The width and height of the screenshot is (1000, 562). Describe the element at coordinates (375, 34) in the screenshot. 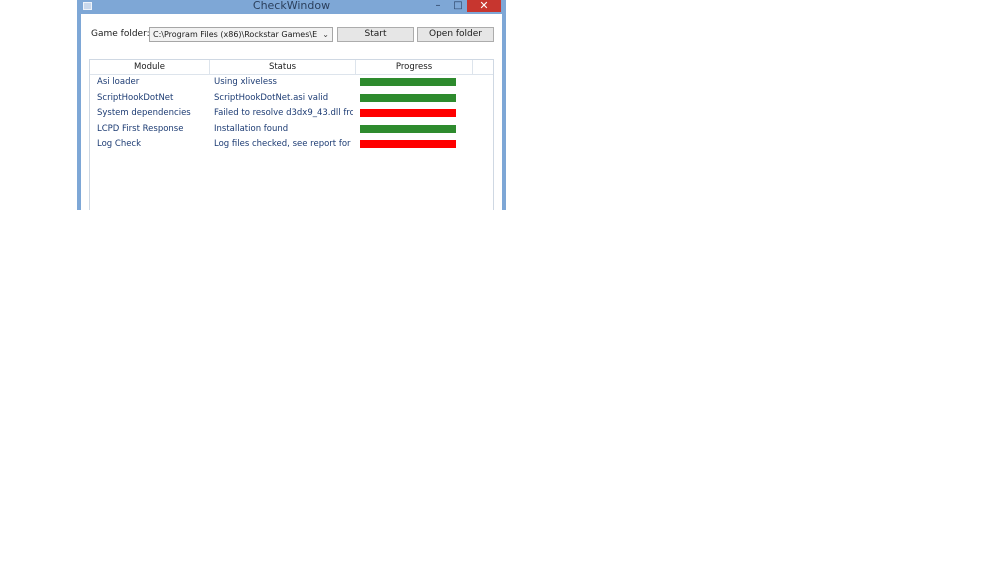

I see `start-button: Start` at that location.